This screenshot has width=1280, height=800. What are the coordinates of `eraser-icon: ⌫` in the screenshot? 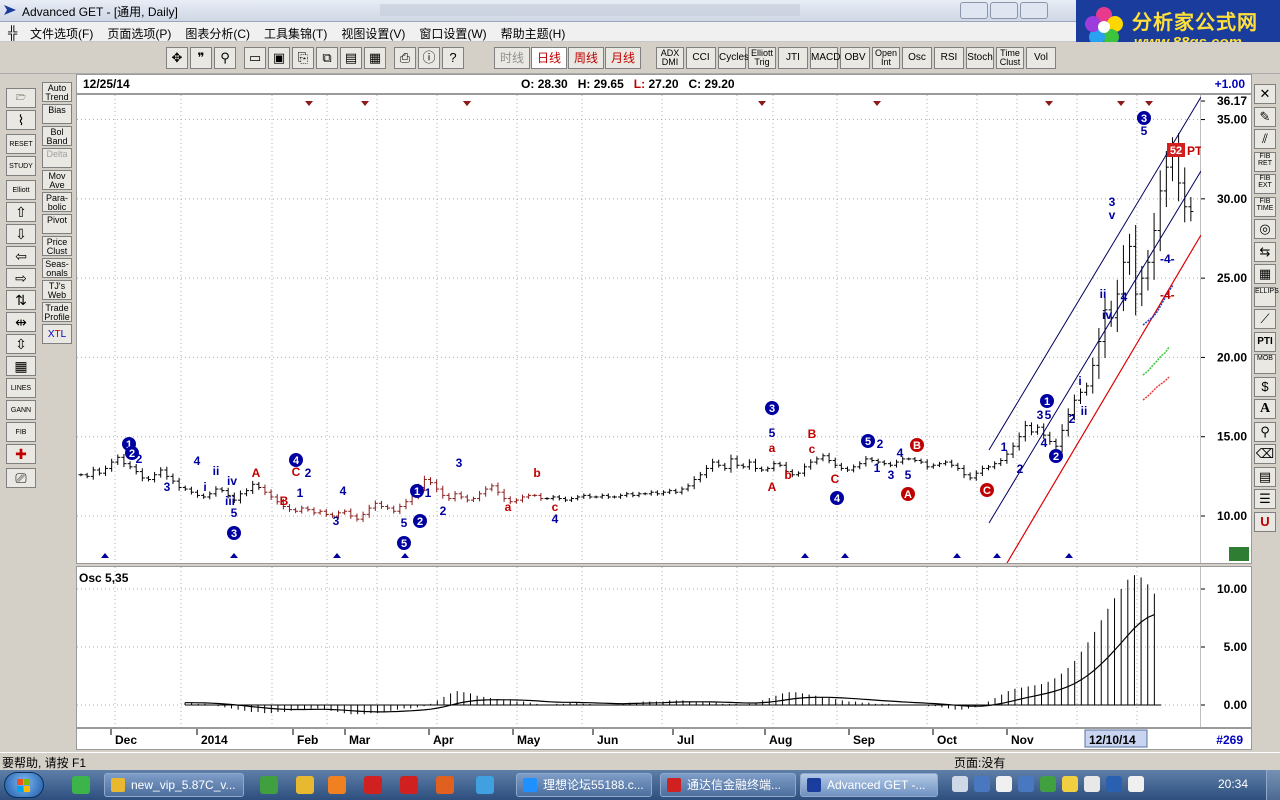 It's located at (1265, 454).